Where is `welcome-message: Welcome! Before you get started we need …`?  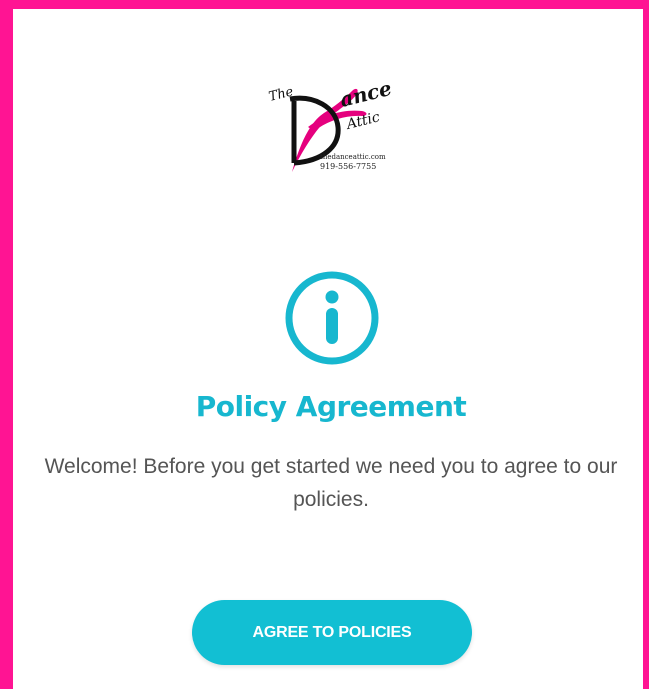 welcome-message: Welcome! Before you get started we need … is located at coordinates (331, 483).